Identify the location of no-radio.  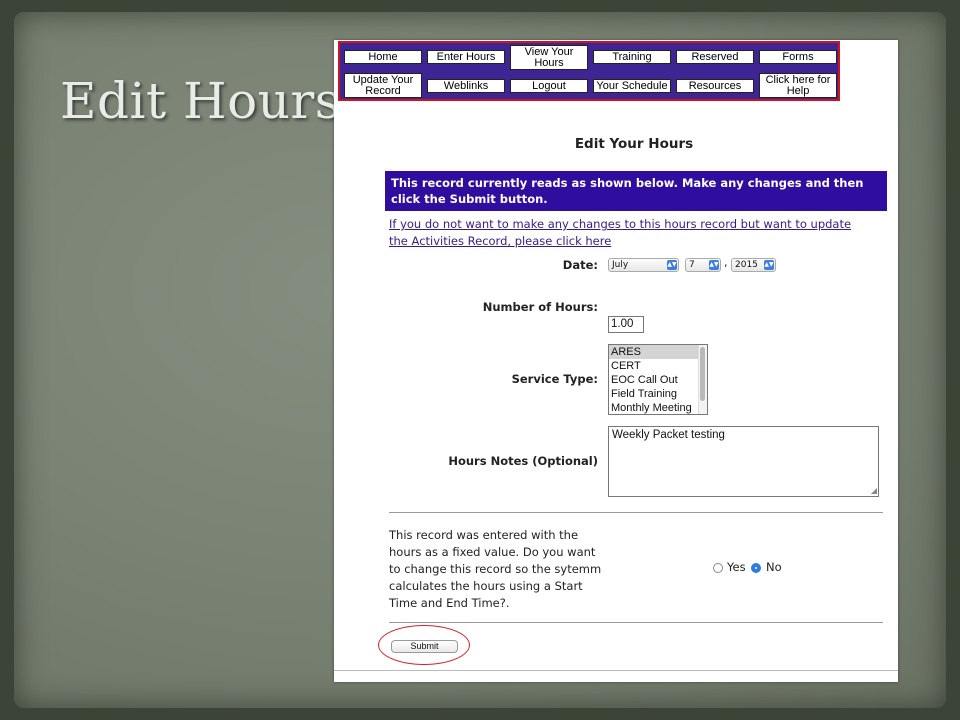
(756, 568).